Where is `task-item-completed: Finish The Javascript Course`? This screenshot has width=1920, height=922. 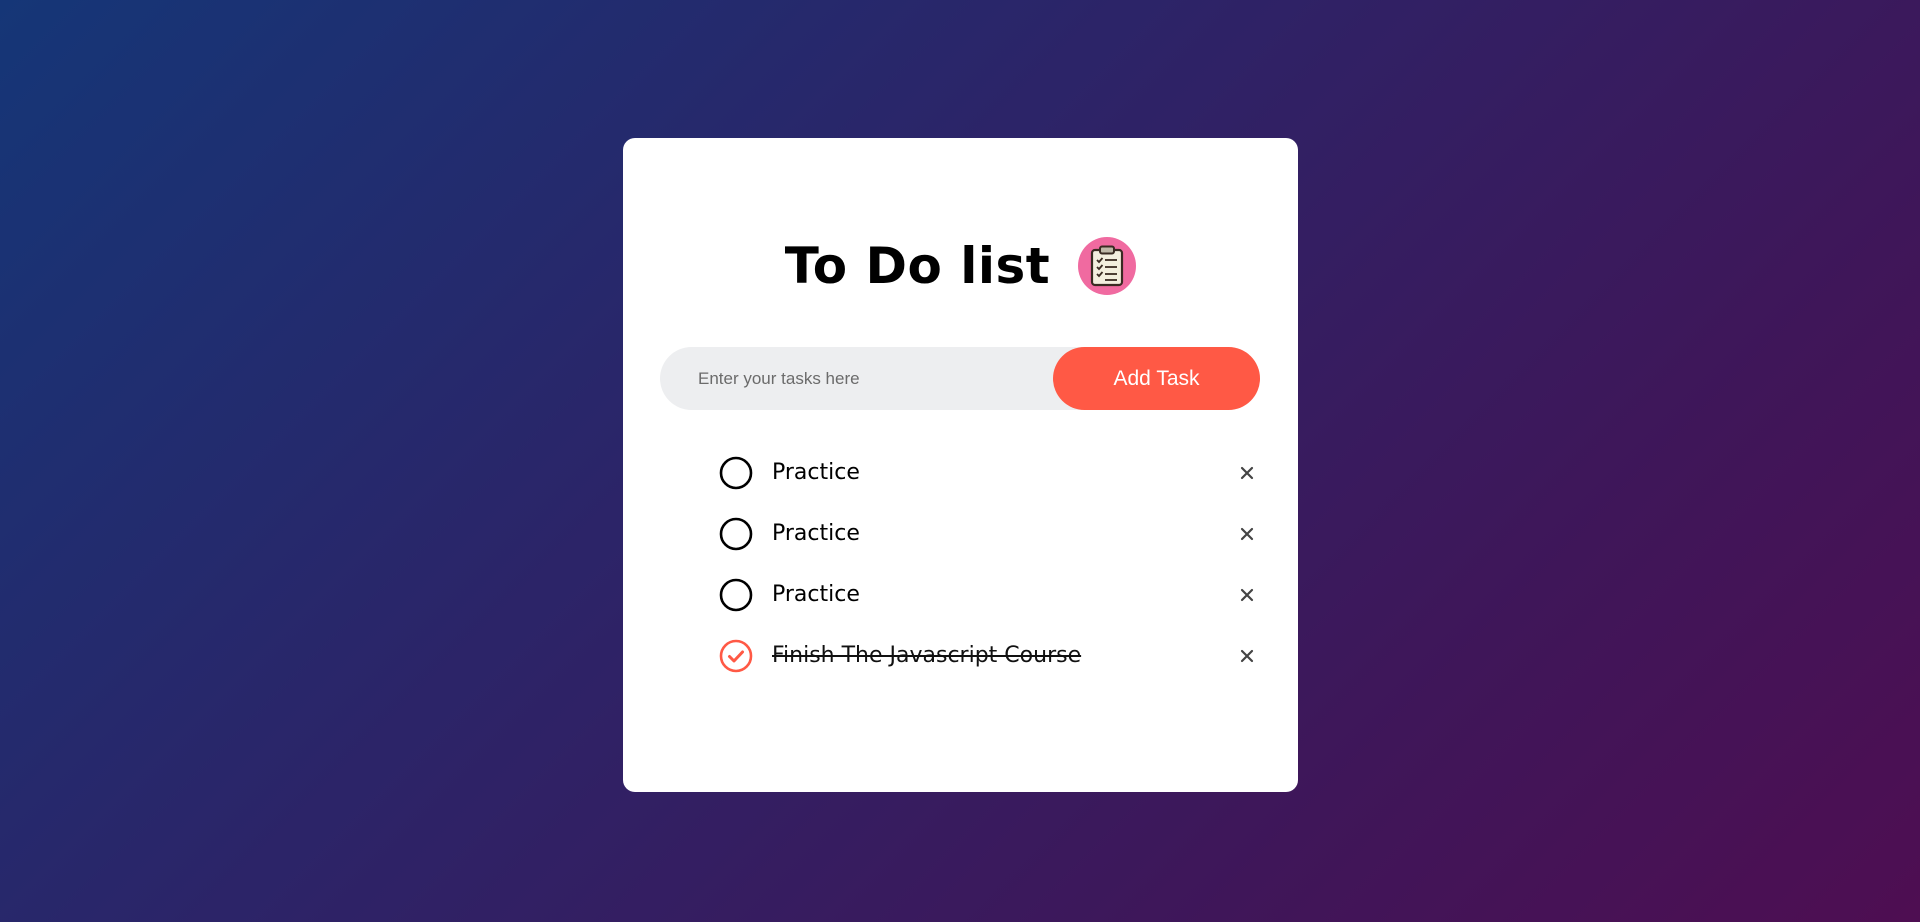
task-item-completed: Finish The Javascript Course is located at coordinates (989, 655).